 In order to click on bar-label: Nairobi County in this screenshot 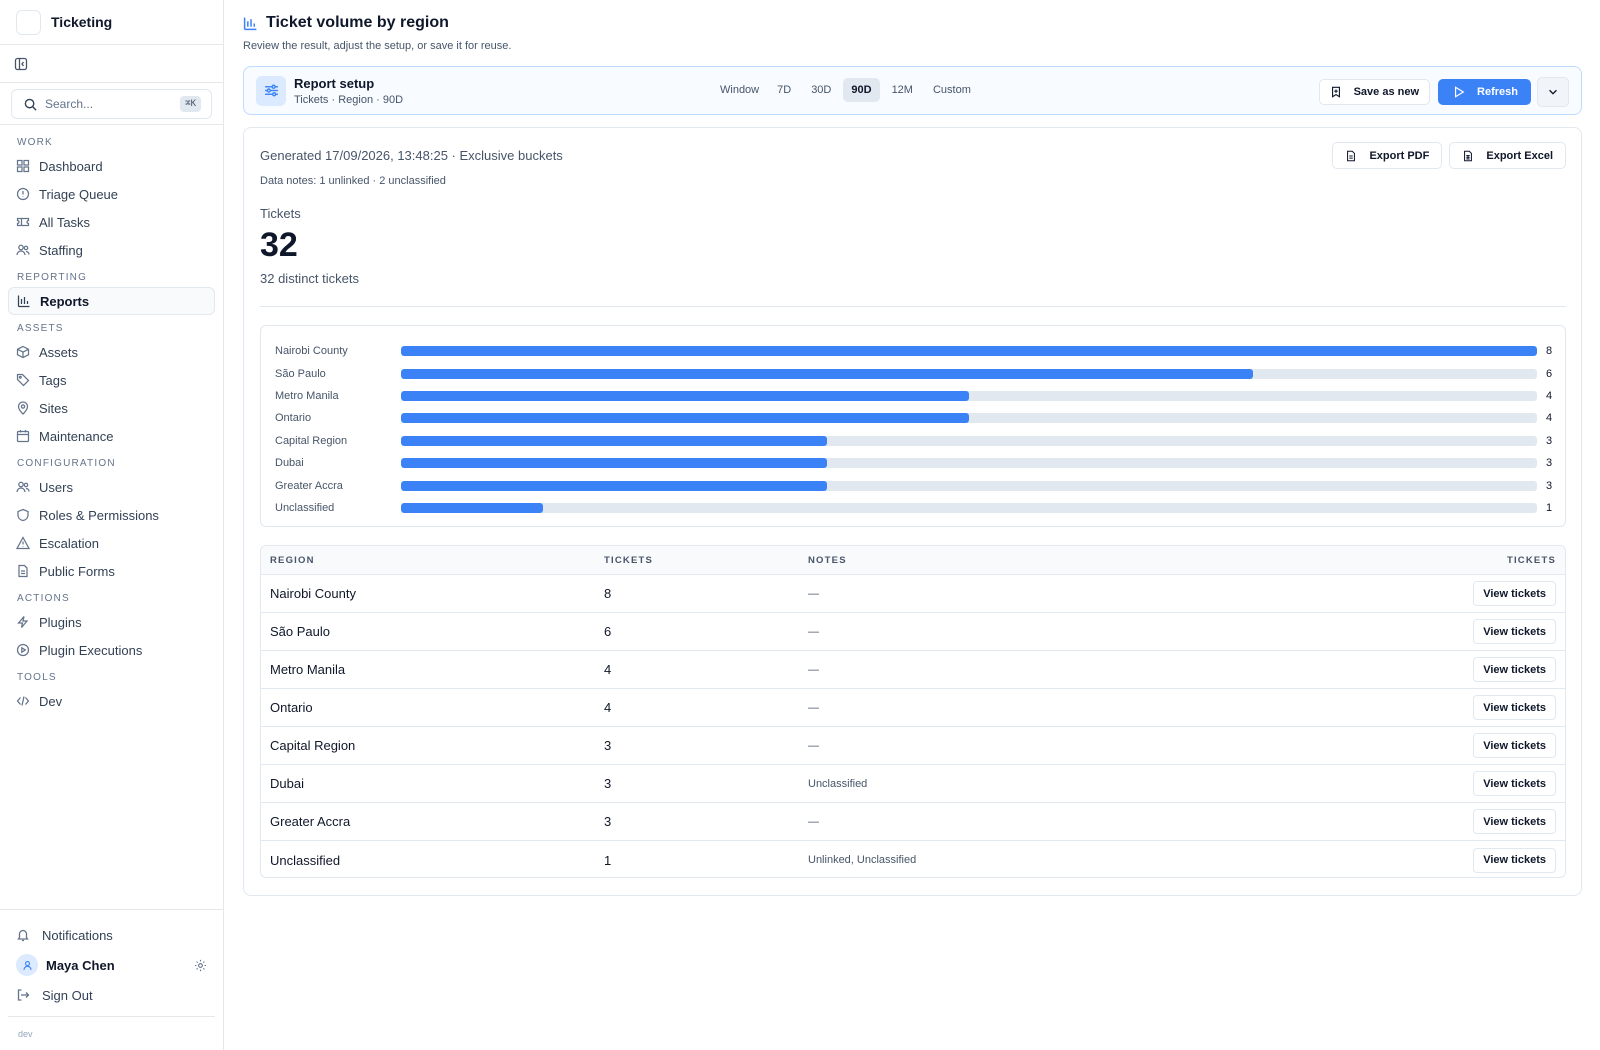, I will do `click(311, 351)`.